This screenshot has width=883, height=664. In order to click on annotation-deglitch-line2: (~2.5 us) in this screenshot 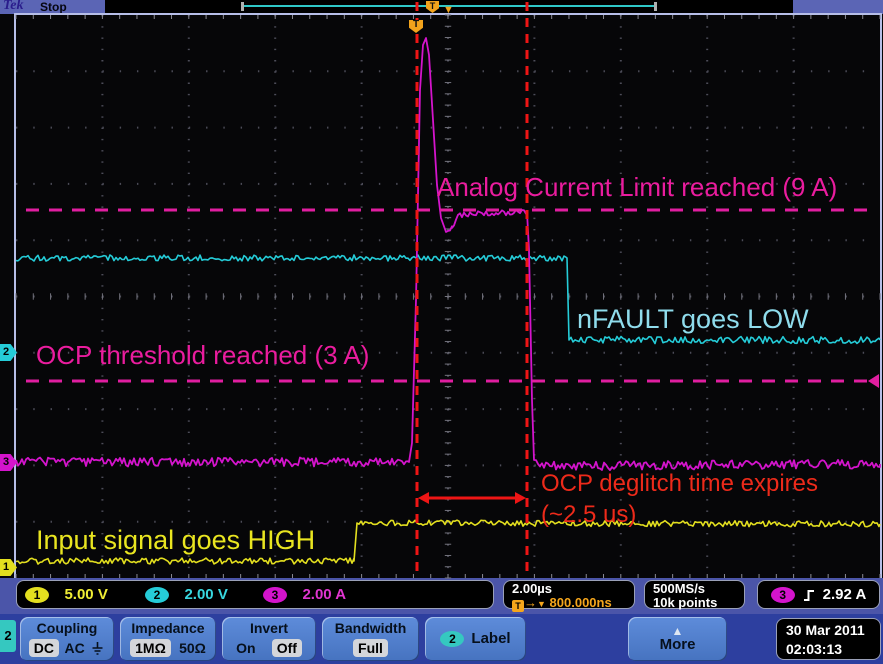, I will do `click(589, 514)`.